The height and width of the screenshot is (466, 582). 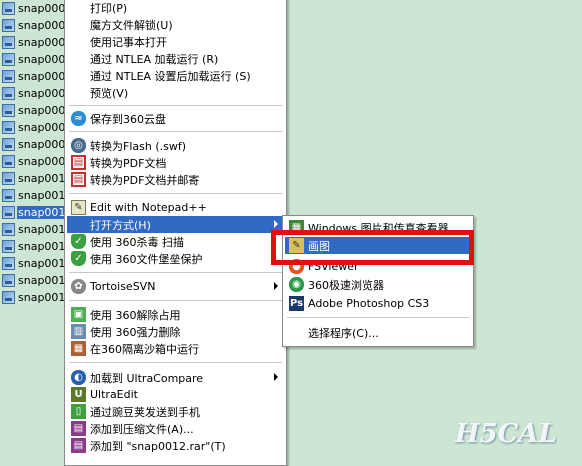 I want to click on file-item: snap0000, so click(x=37, y=8).